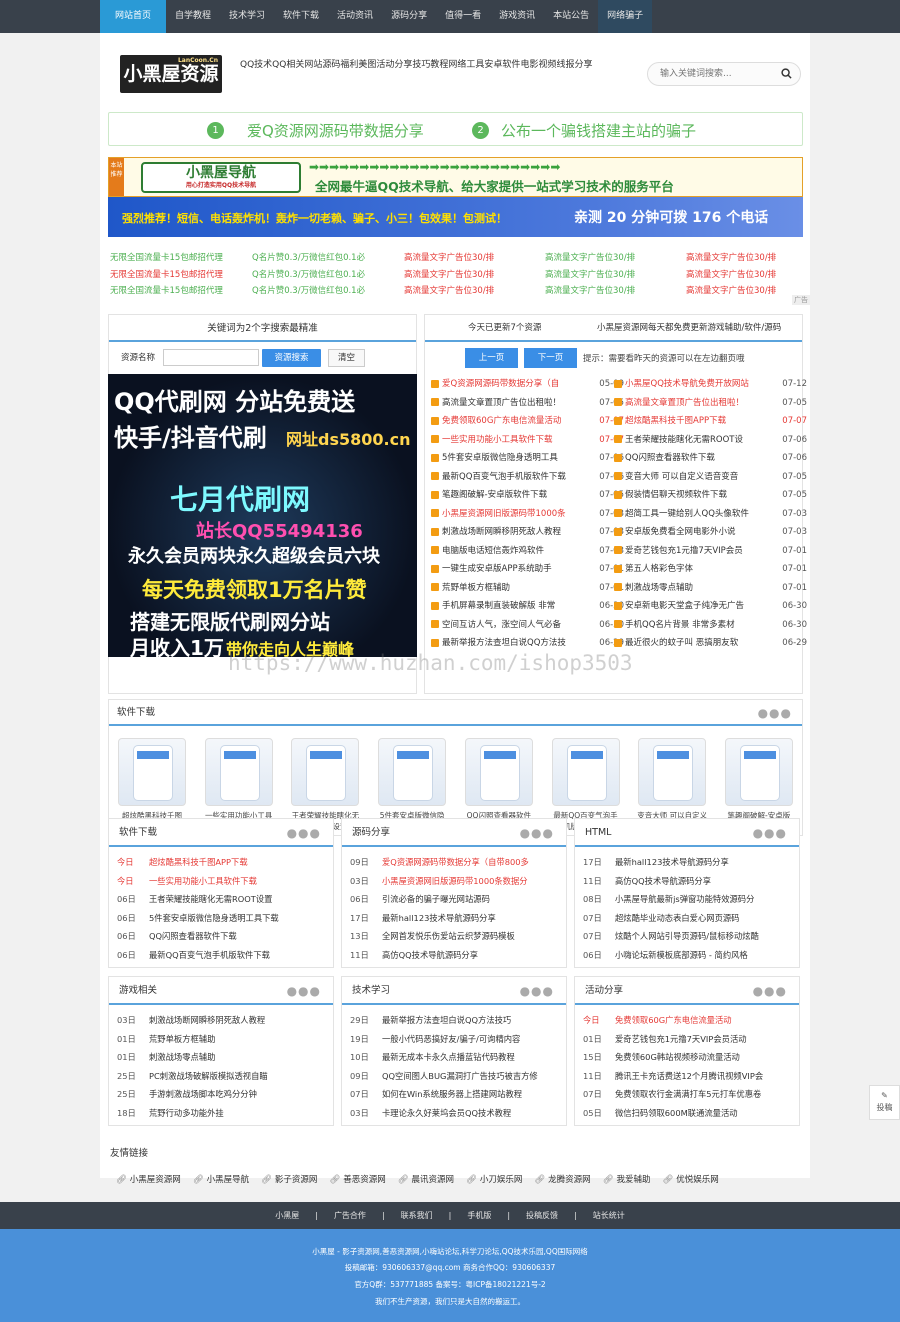  I want to click on update-title: 笔趣阁破解-安卓版软件下载, so click(494, 495).